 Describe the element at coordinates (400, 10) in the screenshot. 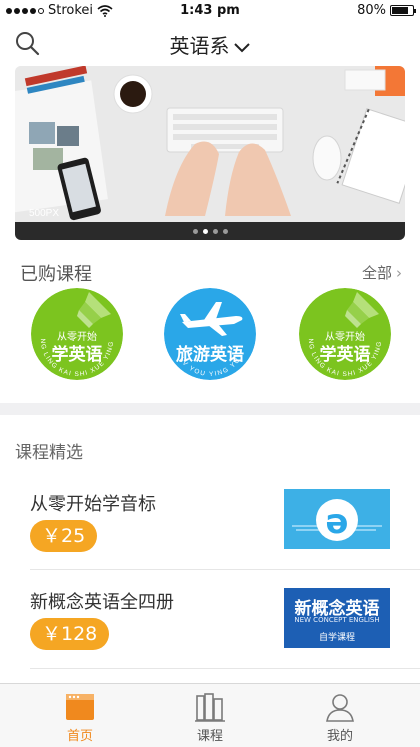

I see `battery-fill` at that location.